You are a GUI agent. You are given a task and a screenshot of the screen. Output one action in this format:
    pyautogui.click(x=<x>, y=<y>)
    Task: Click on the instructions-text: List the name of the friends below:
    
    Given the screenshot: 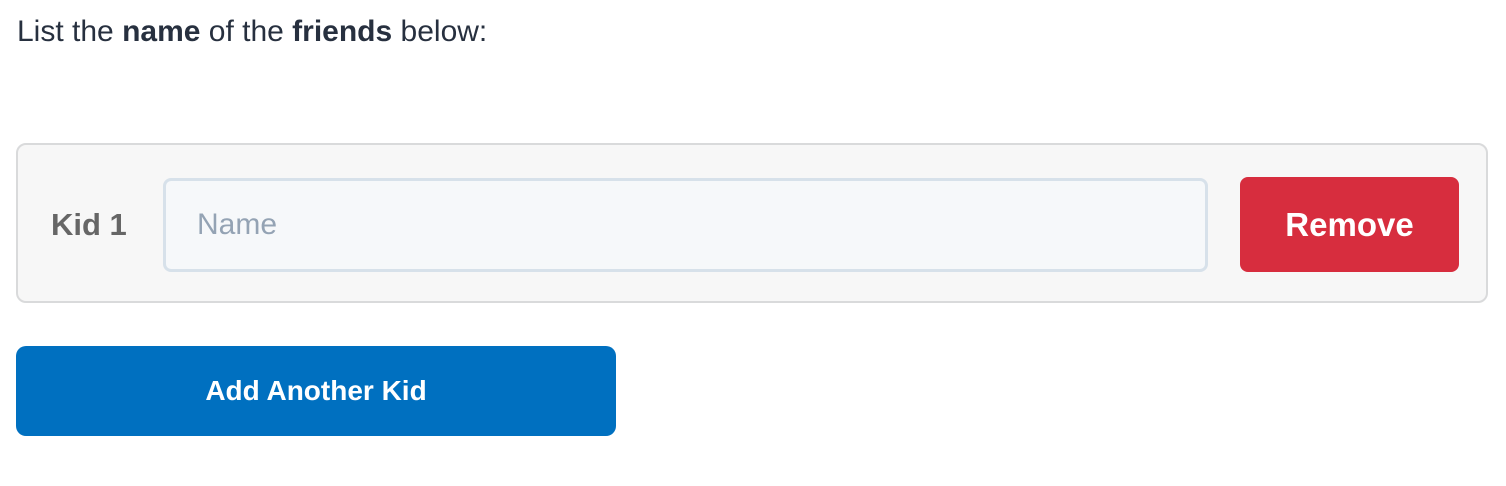 What is the action you would take?
    pyautogui.click(x=252, y=32)
    